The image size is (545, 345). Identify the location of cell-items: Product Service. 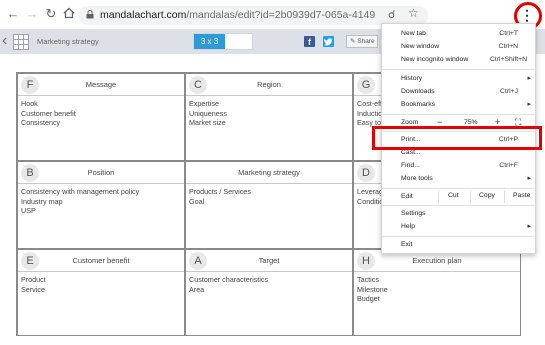
(33, 284).